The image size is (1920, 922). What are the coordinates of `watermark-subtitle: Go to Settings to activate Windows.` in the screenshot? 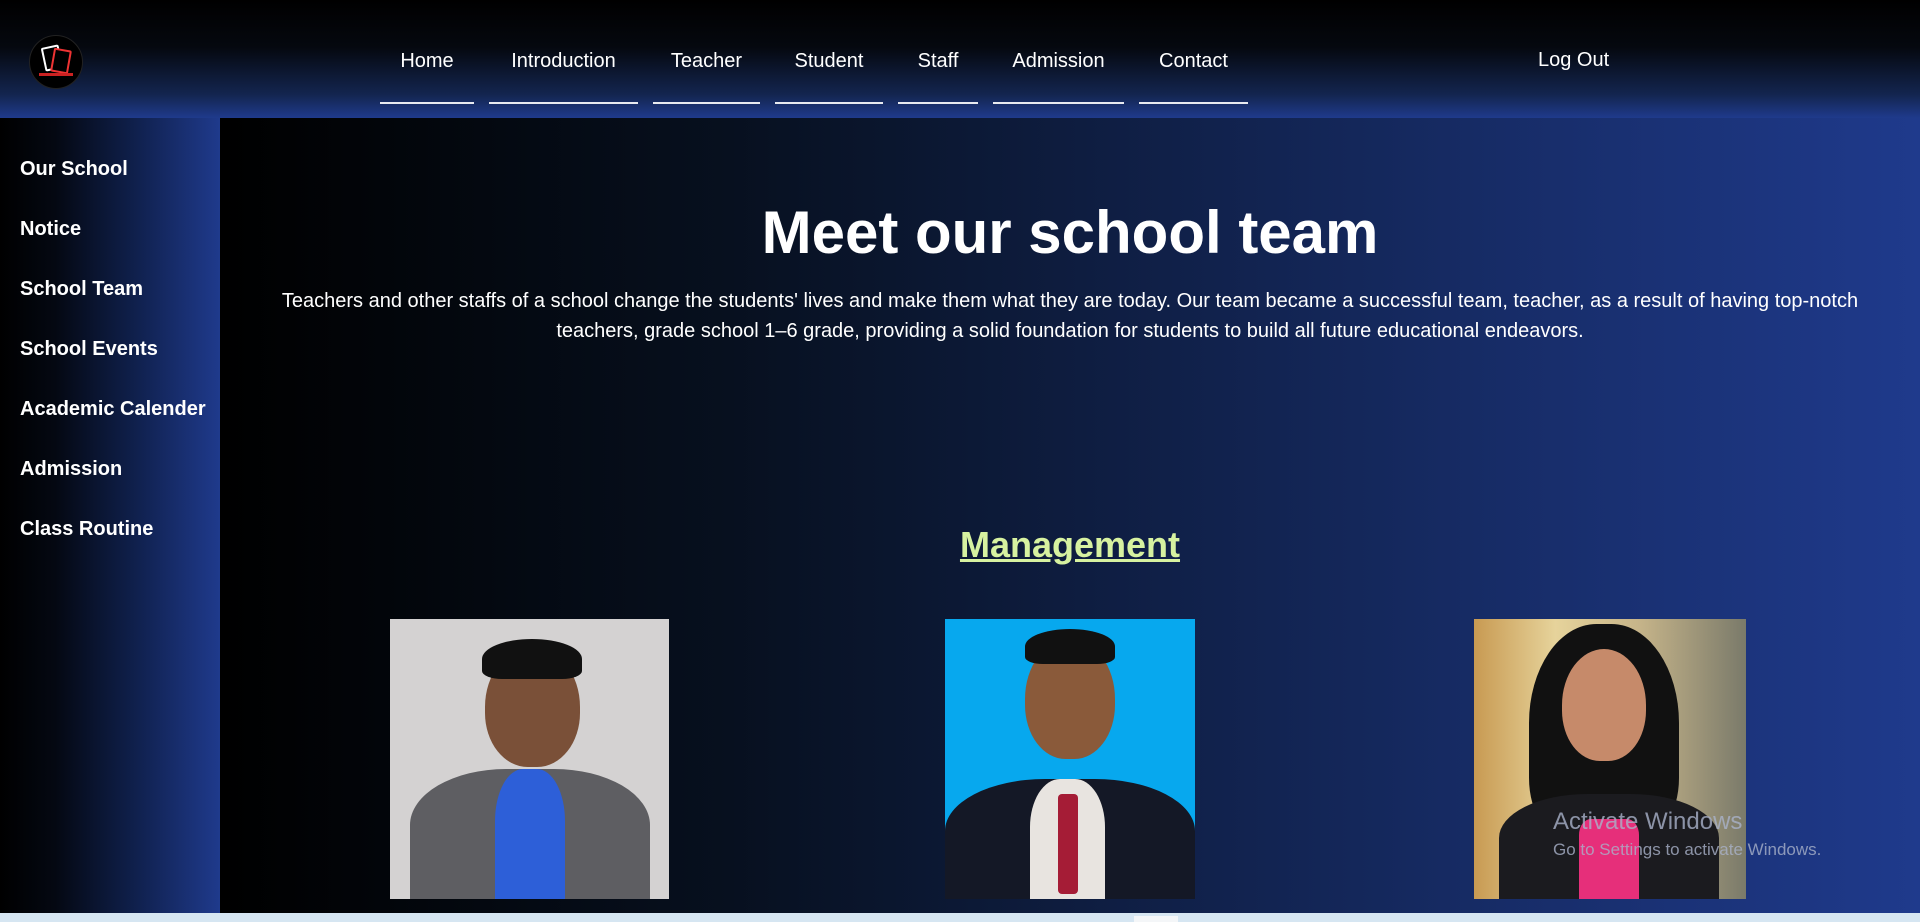 It's located at (1687, 849).